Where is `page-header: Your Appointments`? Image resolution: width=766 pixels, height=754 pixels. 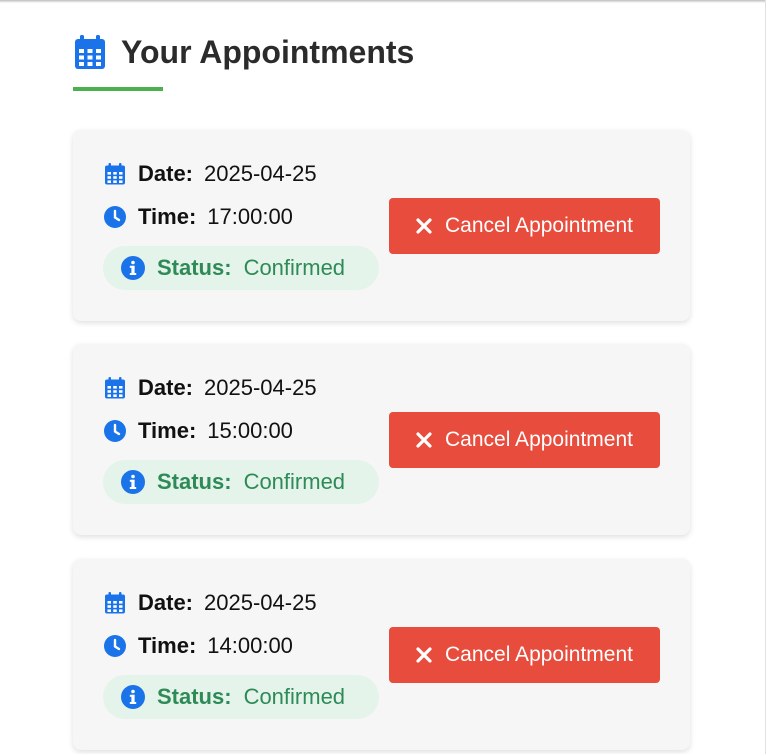
page-header: Your Appointments is located at coordinates (243, 52).